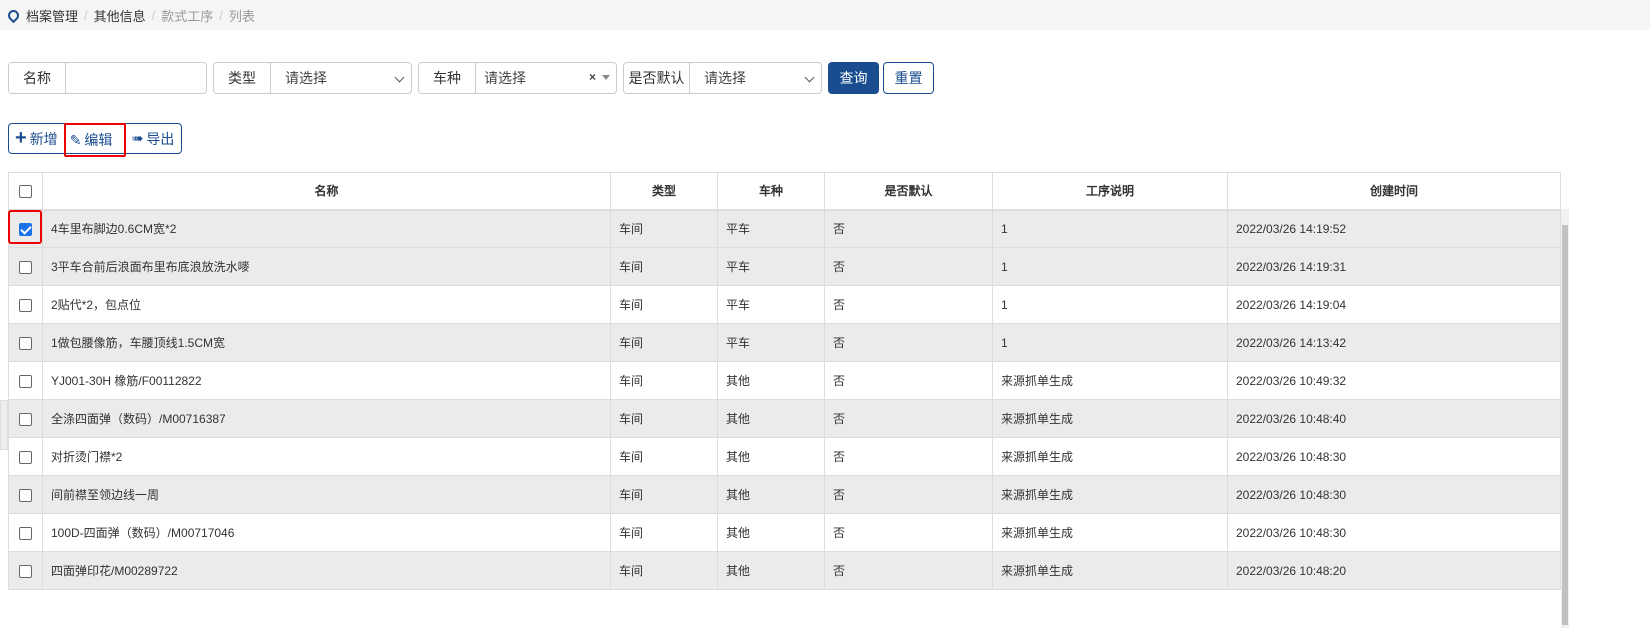 The image size is (1650, 628). I want to click on cell-created: 2022/03/26 14:19:31, so click(1394, 266).